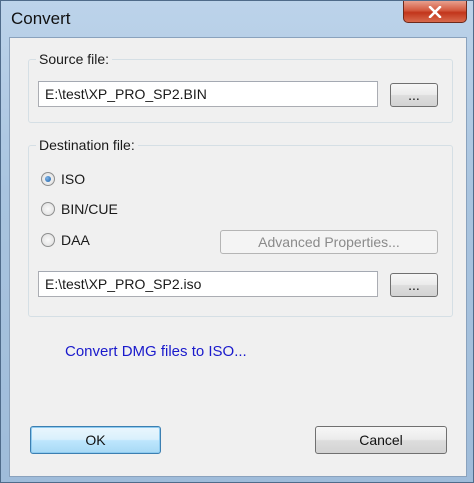 Image resolution: width=474 pixels, height=483 pixels. Describe the element at coordinates (381, 440) in the screenshot. I see `cancel-button: Cancel` at that location.